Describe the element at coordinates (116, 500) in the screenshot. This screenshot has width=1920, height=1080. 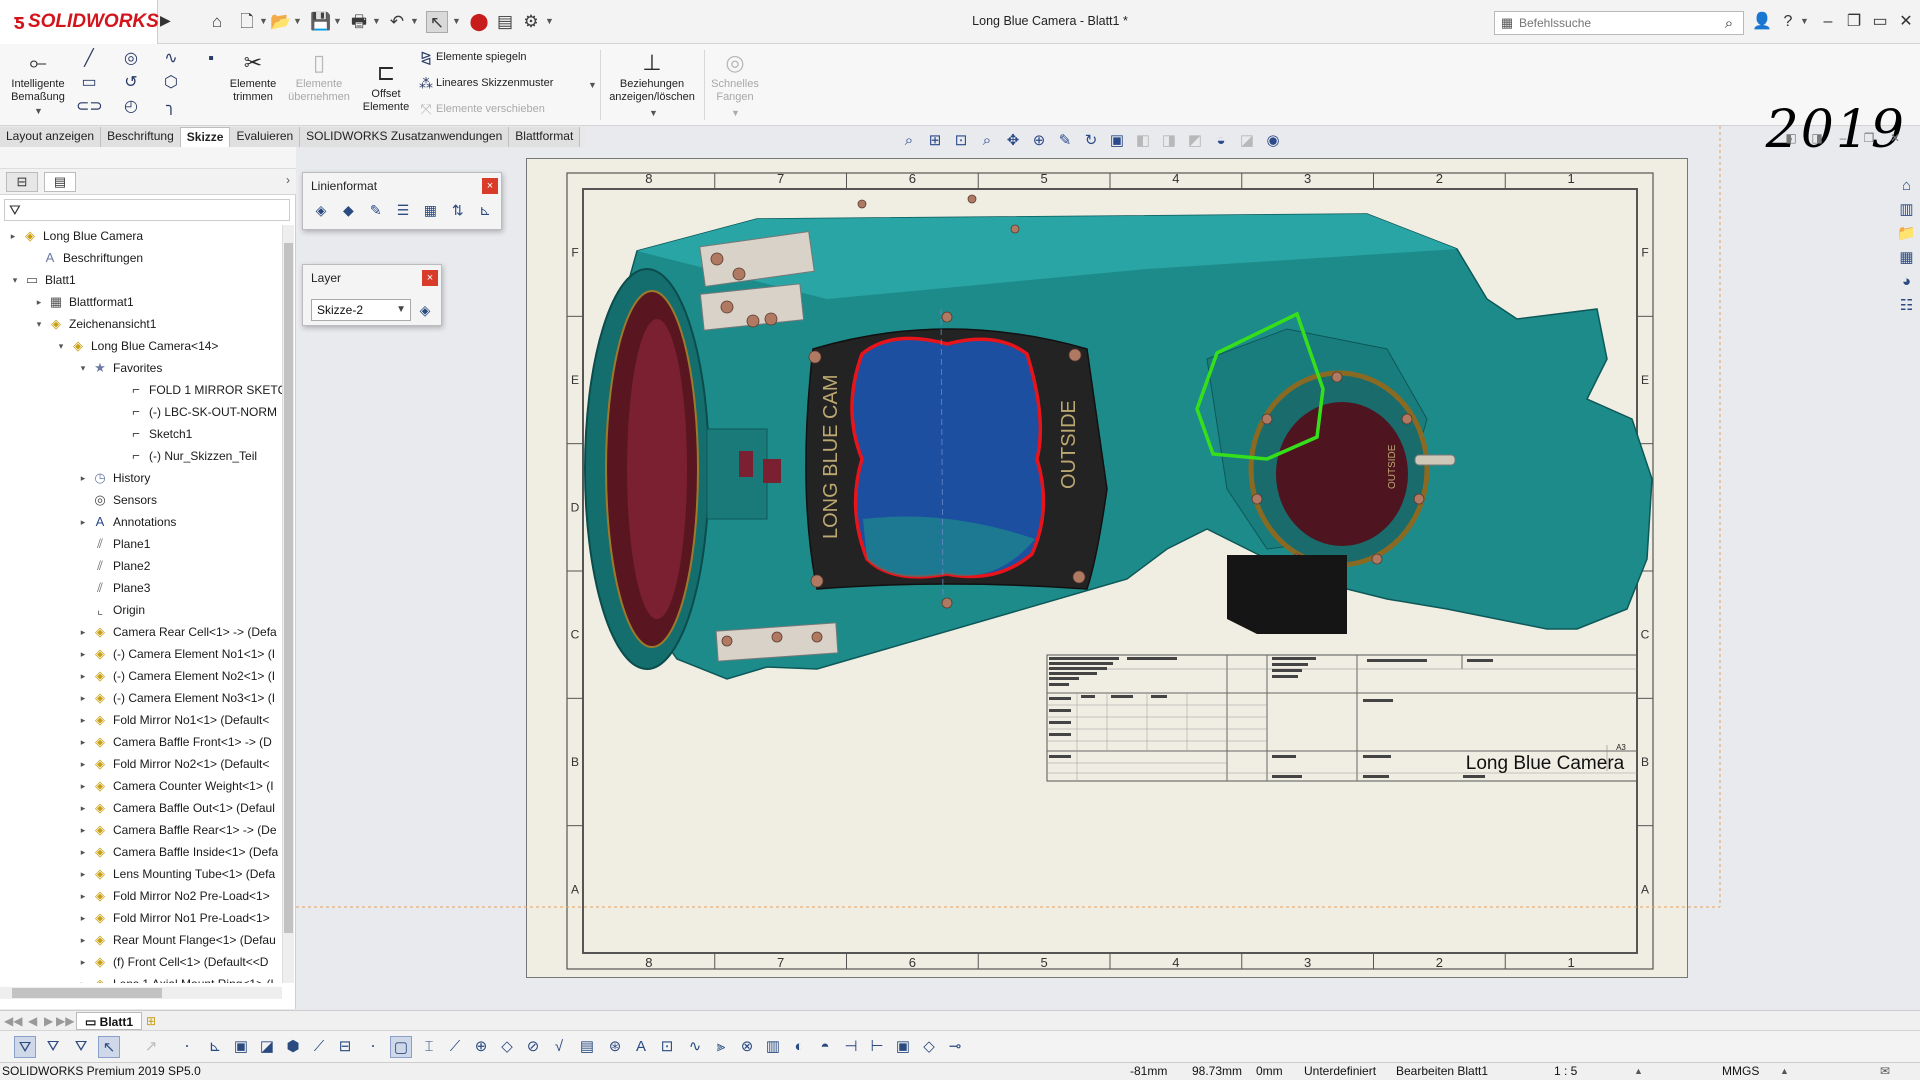
I see `tree-node: ◎ Sensors` at that location.